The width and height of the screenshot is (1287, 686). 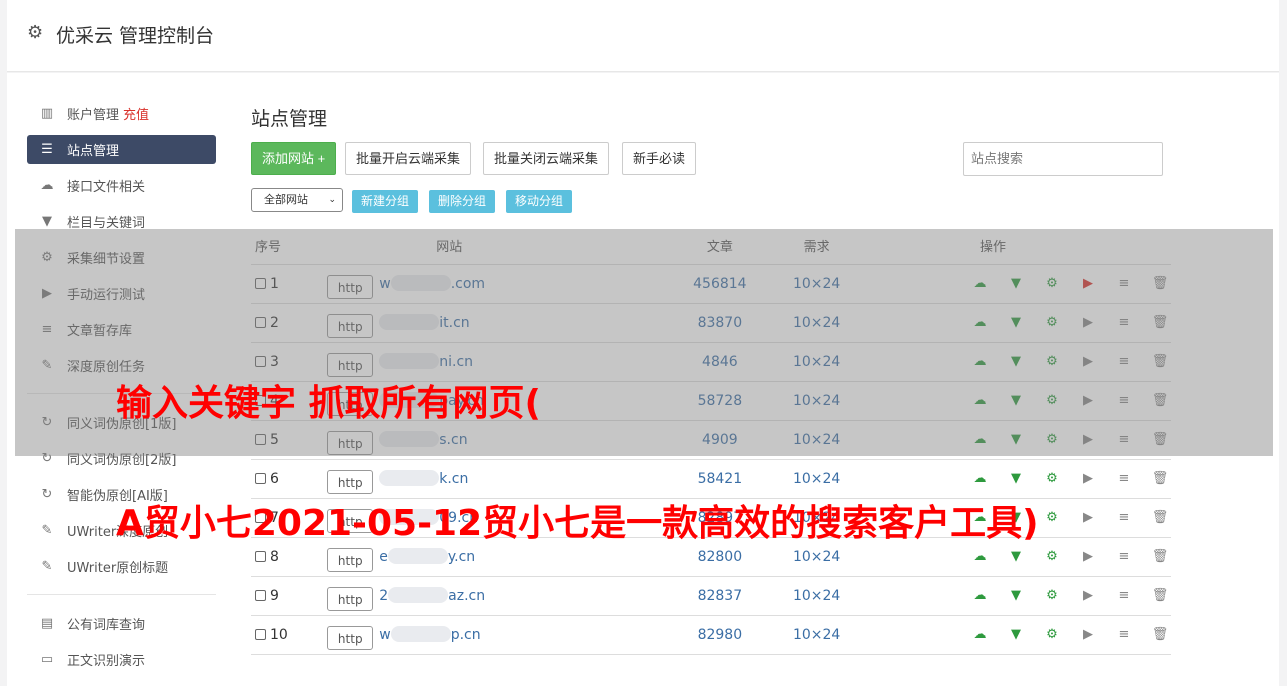 I want to click on domain-prefix: w, so click(x=385, y=635).